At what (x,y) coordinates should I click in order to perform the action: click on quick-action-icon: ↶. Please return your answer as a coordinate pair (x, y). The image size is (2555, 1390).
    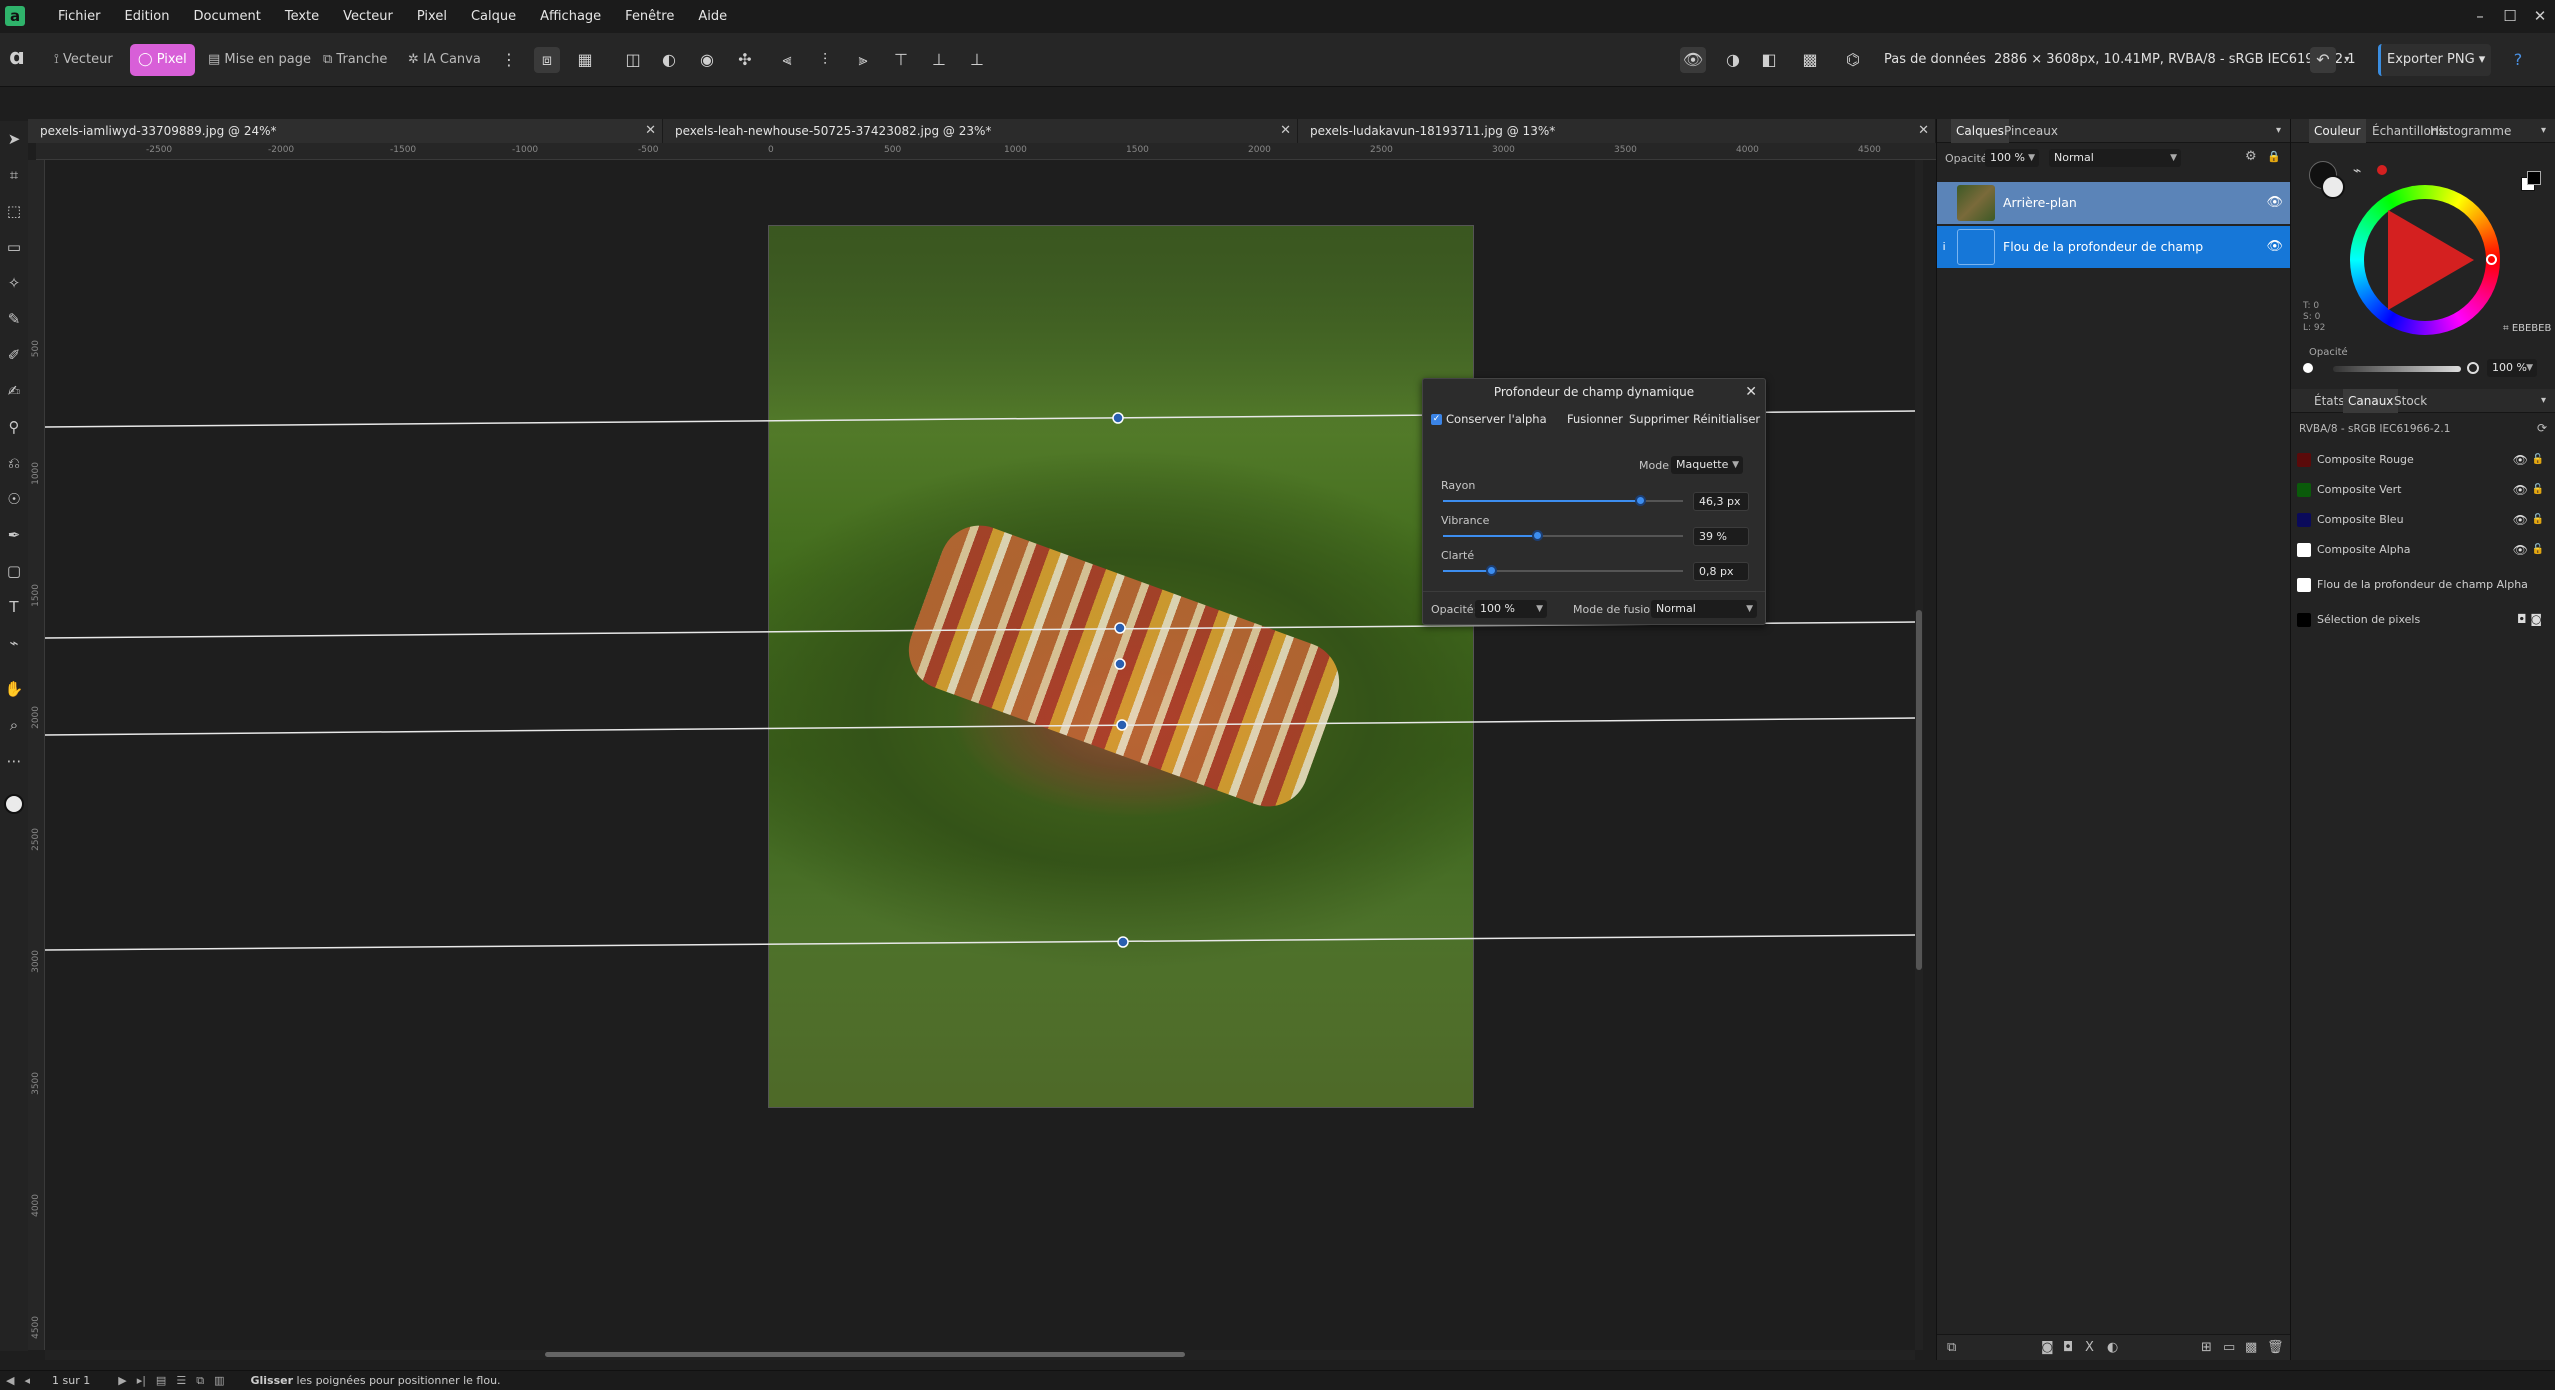
    Looking at the image, I should click on (2323, 60).